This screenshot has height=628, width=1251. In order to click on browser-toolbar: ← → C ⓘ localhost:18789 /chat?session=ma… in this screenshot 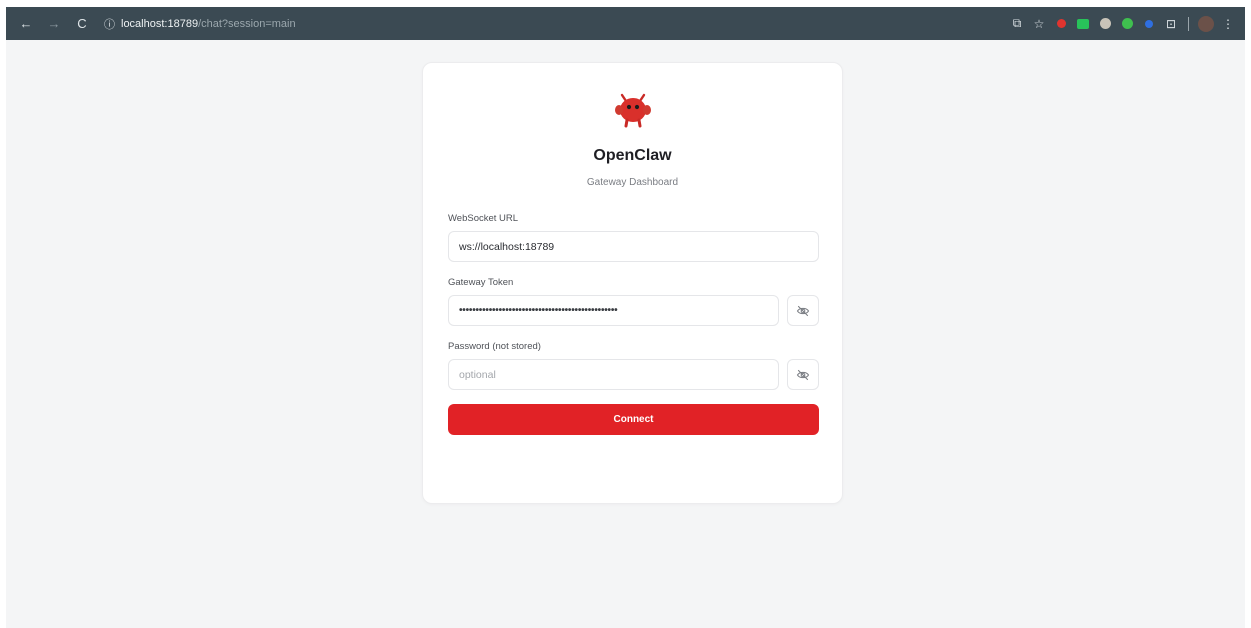, I will do `click(625, 23)`.